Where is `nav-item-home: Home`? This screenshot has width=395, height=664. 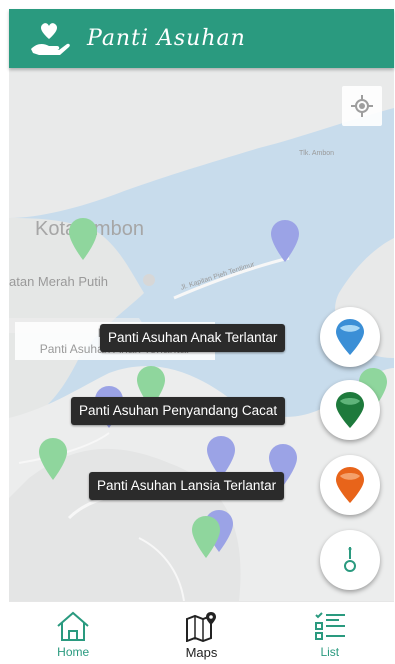
nav-item-home: Home is located at coordinates (73, 633).